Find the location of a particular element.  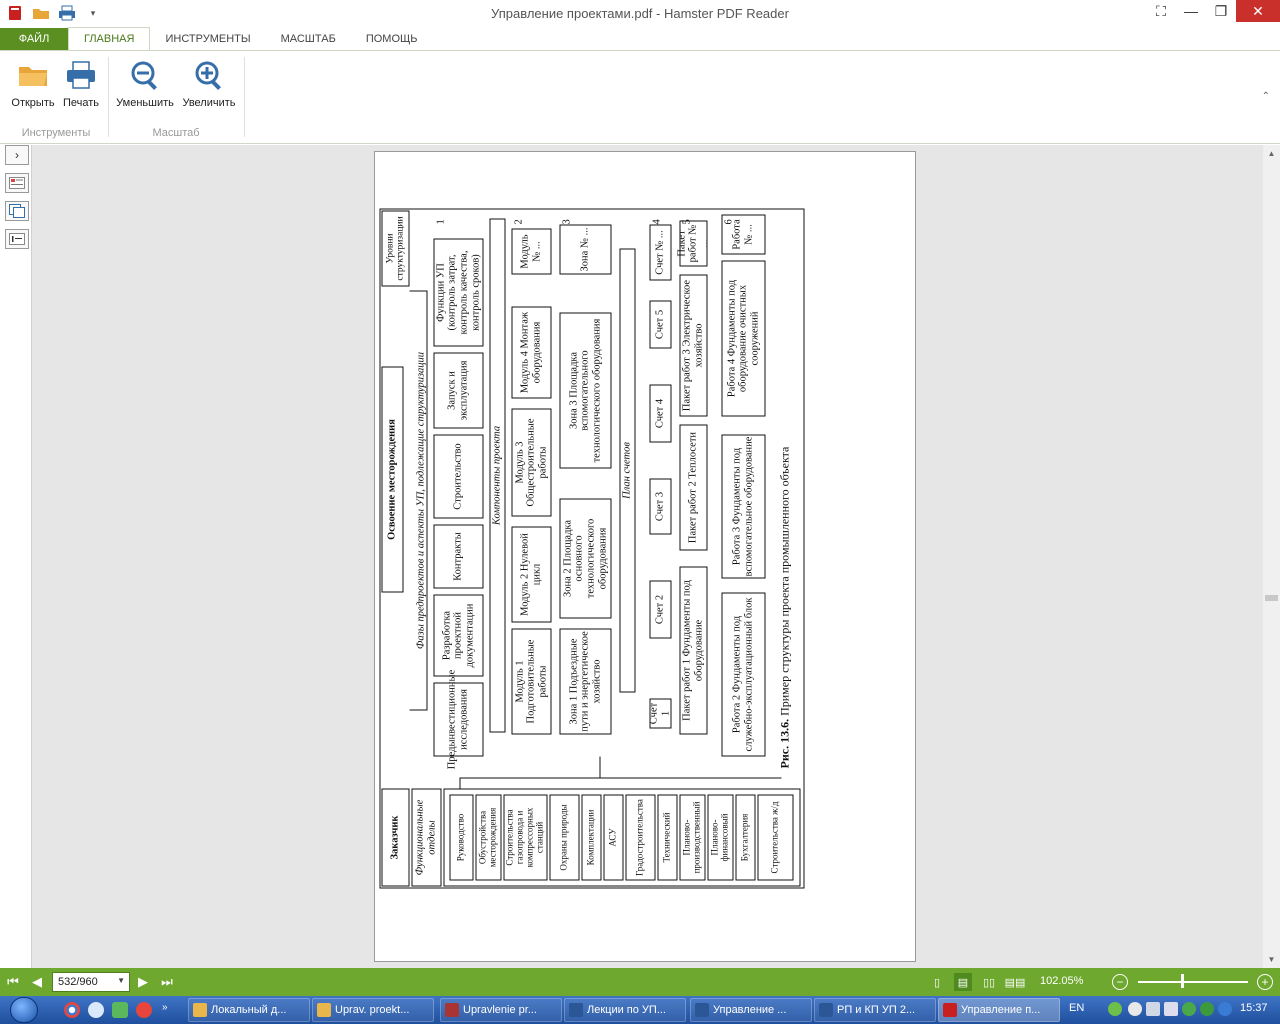

accounts-text: План счетов is located at coordinates (627, 470).